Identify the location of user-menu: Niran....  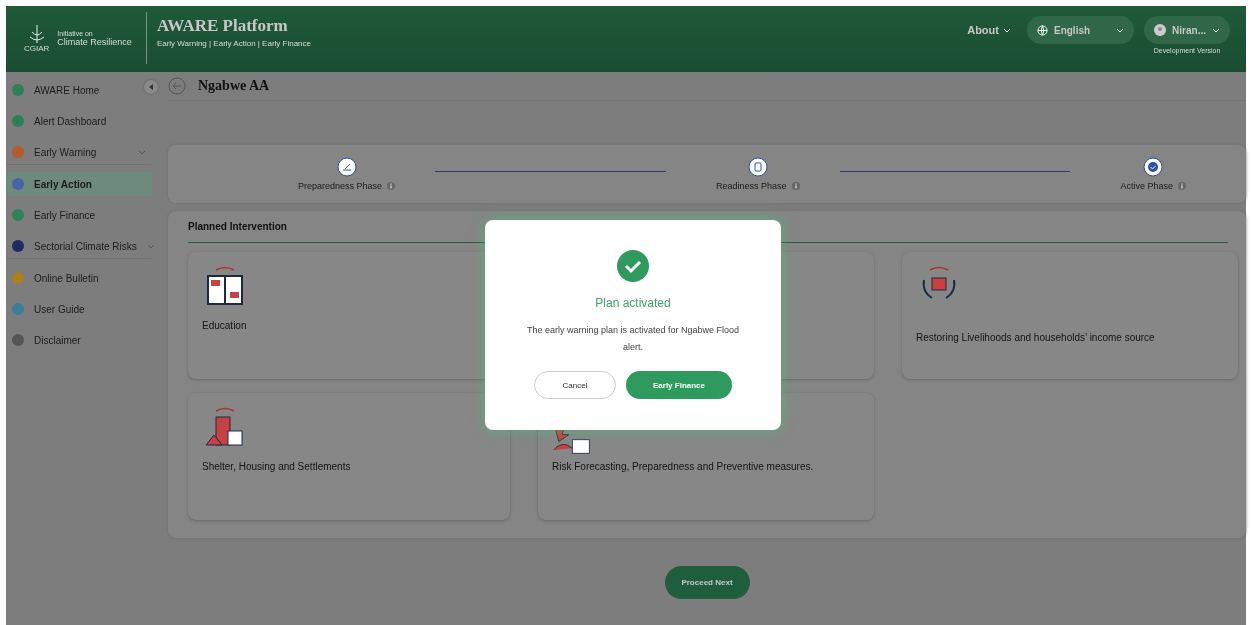
(1187, 30).